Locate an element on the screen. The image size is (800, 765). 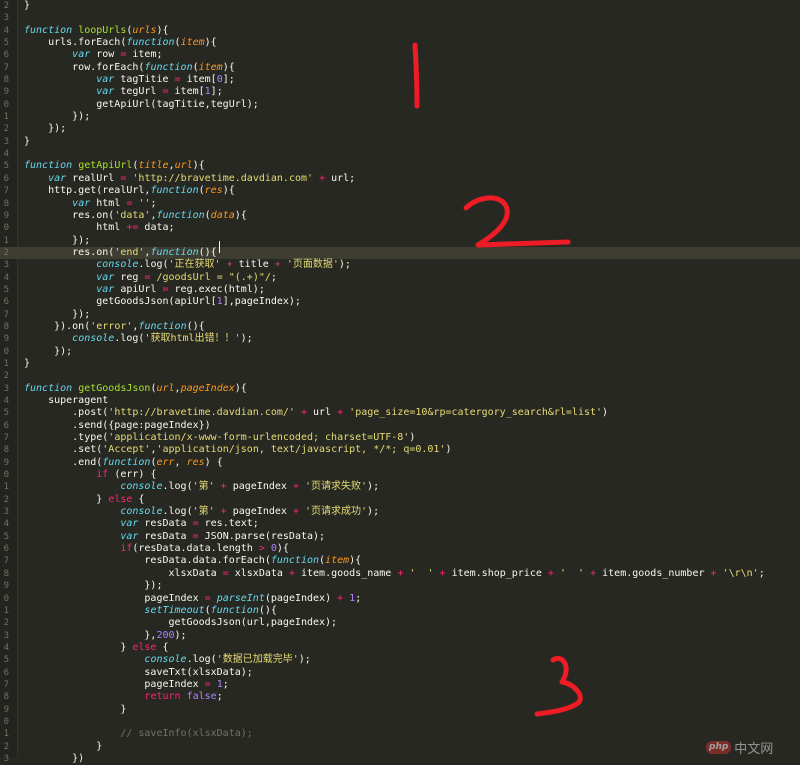
watermark: php 中文网 is located at coordinates (739, 747).